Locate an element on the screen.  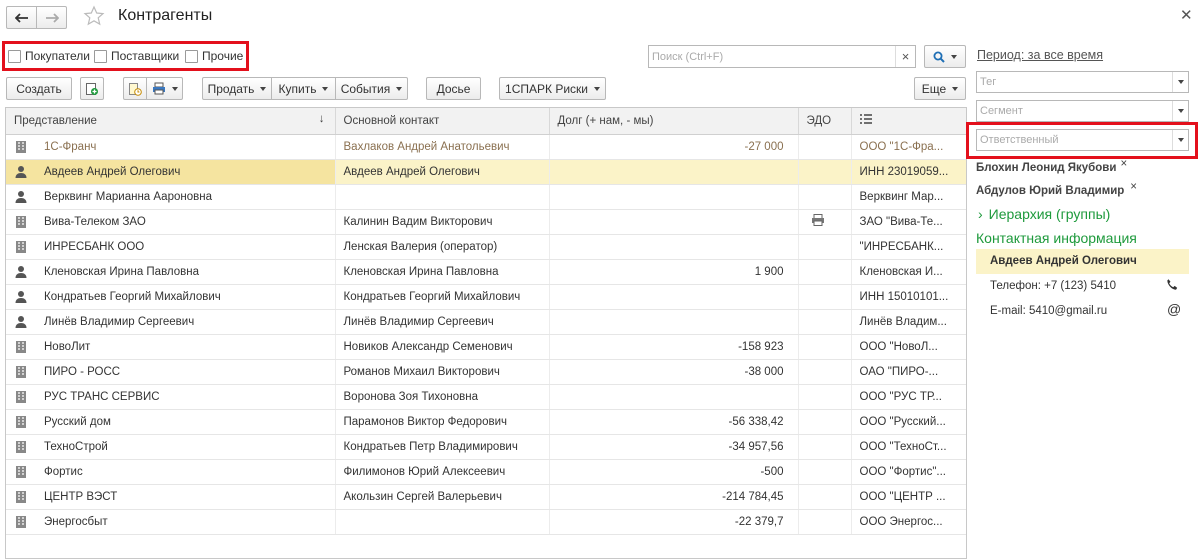
cell-contact: Воронова Зоя Тихоновна is located at coordinates (442, 397).